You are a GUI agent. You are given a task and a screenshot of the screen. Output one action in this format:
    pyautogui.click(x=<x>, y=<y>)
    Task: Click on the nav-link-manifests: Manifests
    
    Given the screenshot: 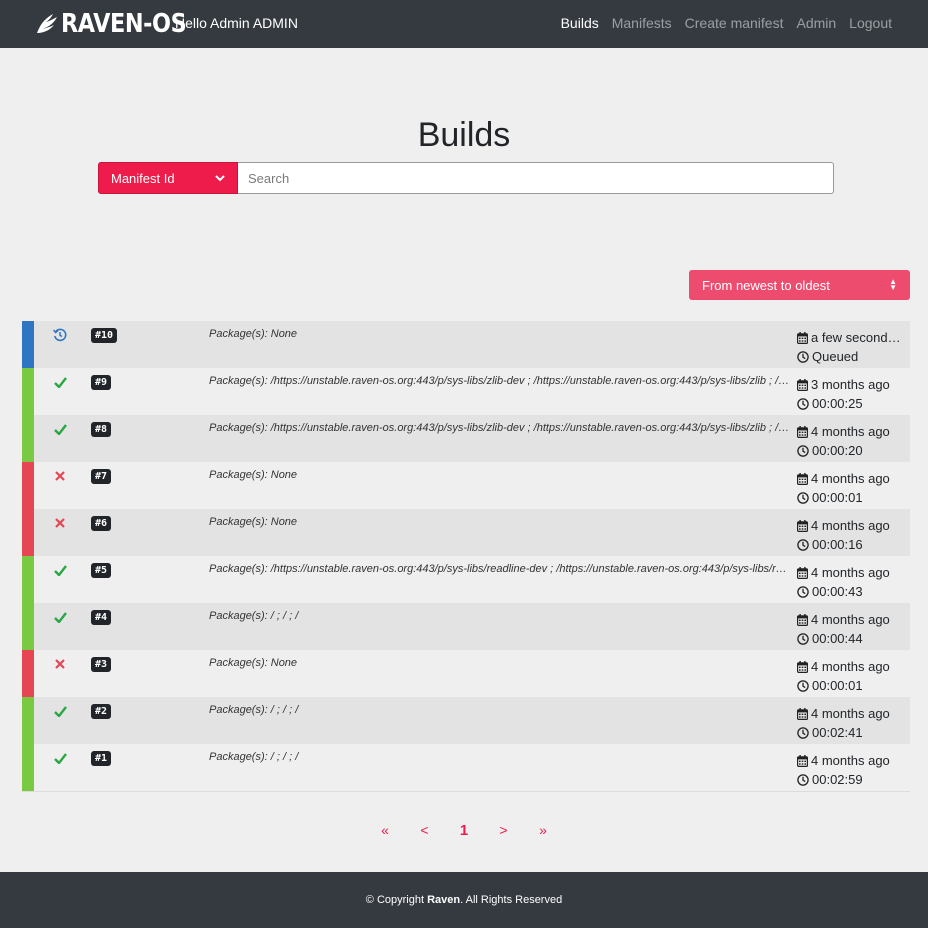 What is the action you would take?
    pyautogui.click(x=642, y=23)
    